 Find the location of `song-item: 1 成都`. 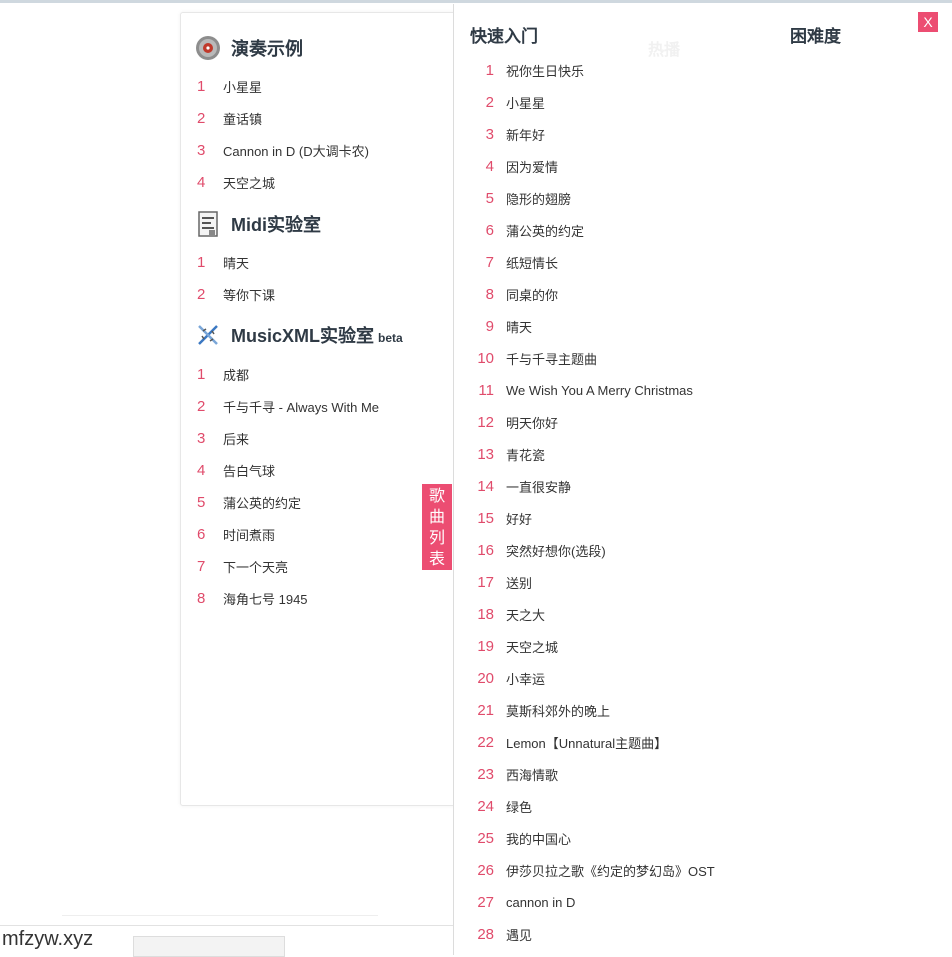

song-item: 1 成都 is located at coordinates (287, 374).